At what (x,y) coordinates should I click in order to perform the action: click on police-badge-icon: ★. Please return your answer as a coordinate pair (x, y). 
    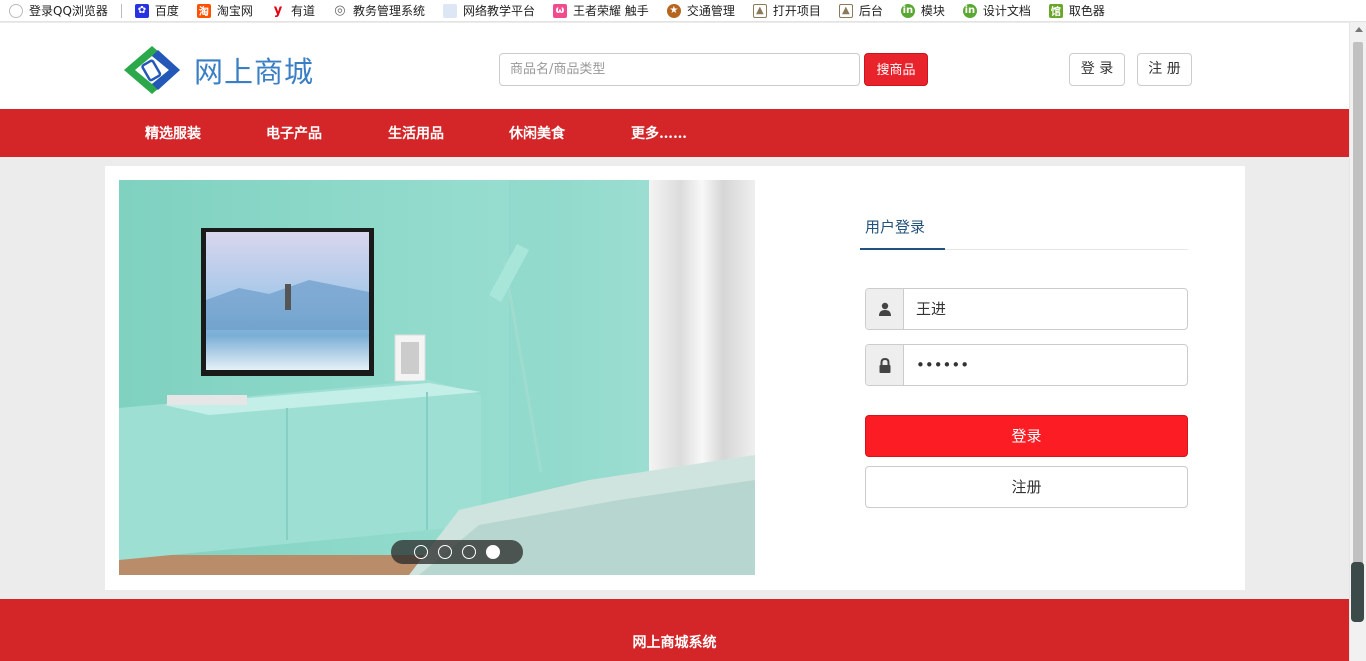
    Looking at the image, I should click on (673, 10).